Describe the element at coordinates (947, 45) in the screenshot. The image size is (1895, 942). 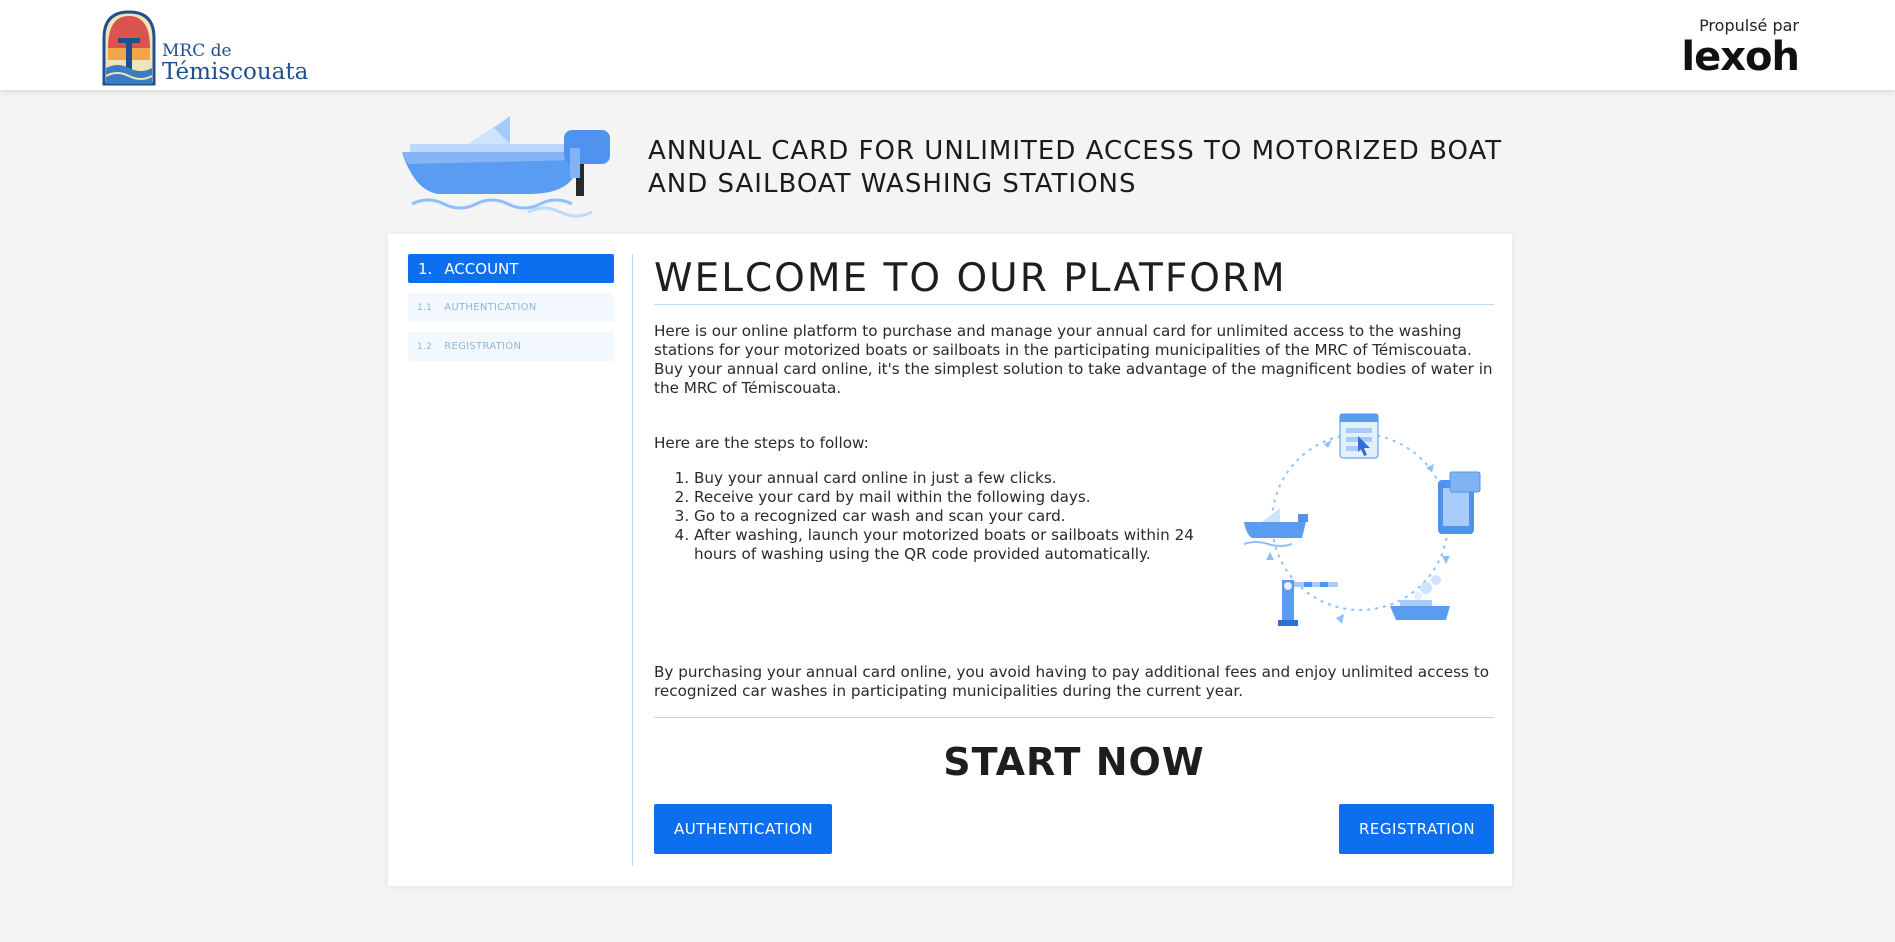
I see `top-bar: MRC de Témiscouata Propulsé par lexoh` at that location.